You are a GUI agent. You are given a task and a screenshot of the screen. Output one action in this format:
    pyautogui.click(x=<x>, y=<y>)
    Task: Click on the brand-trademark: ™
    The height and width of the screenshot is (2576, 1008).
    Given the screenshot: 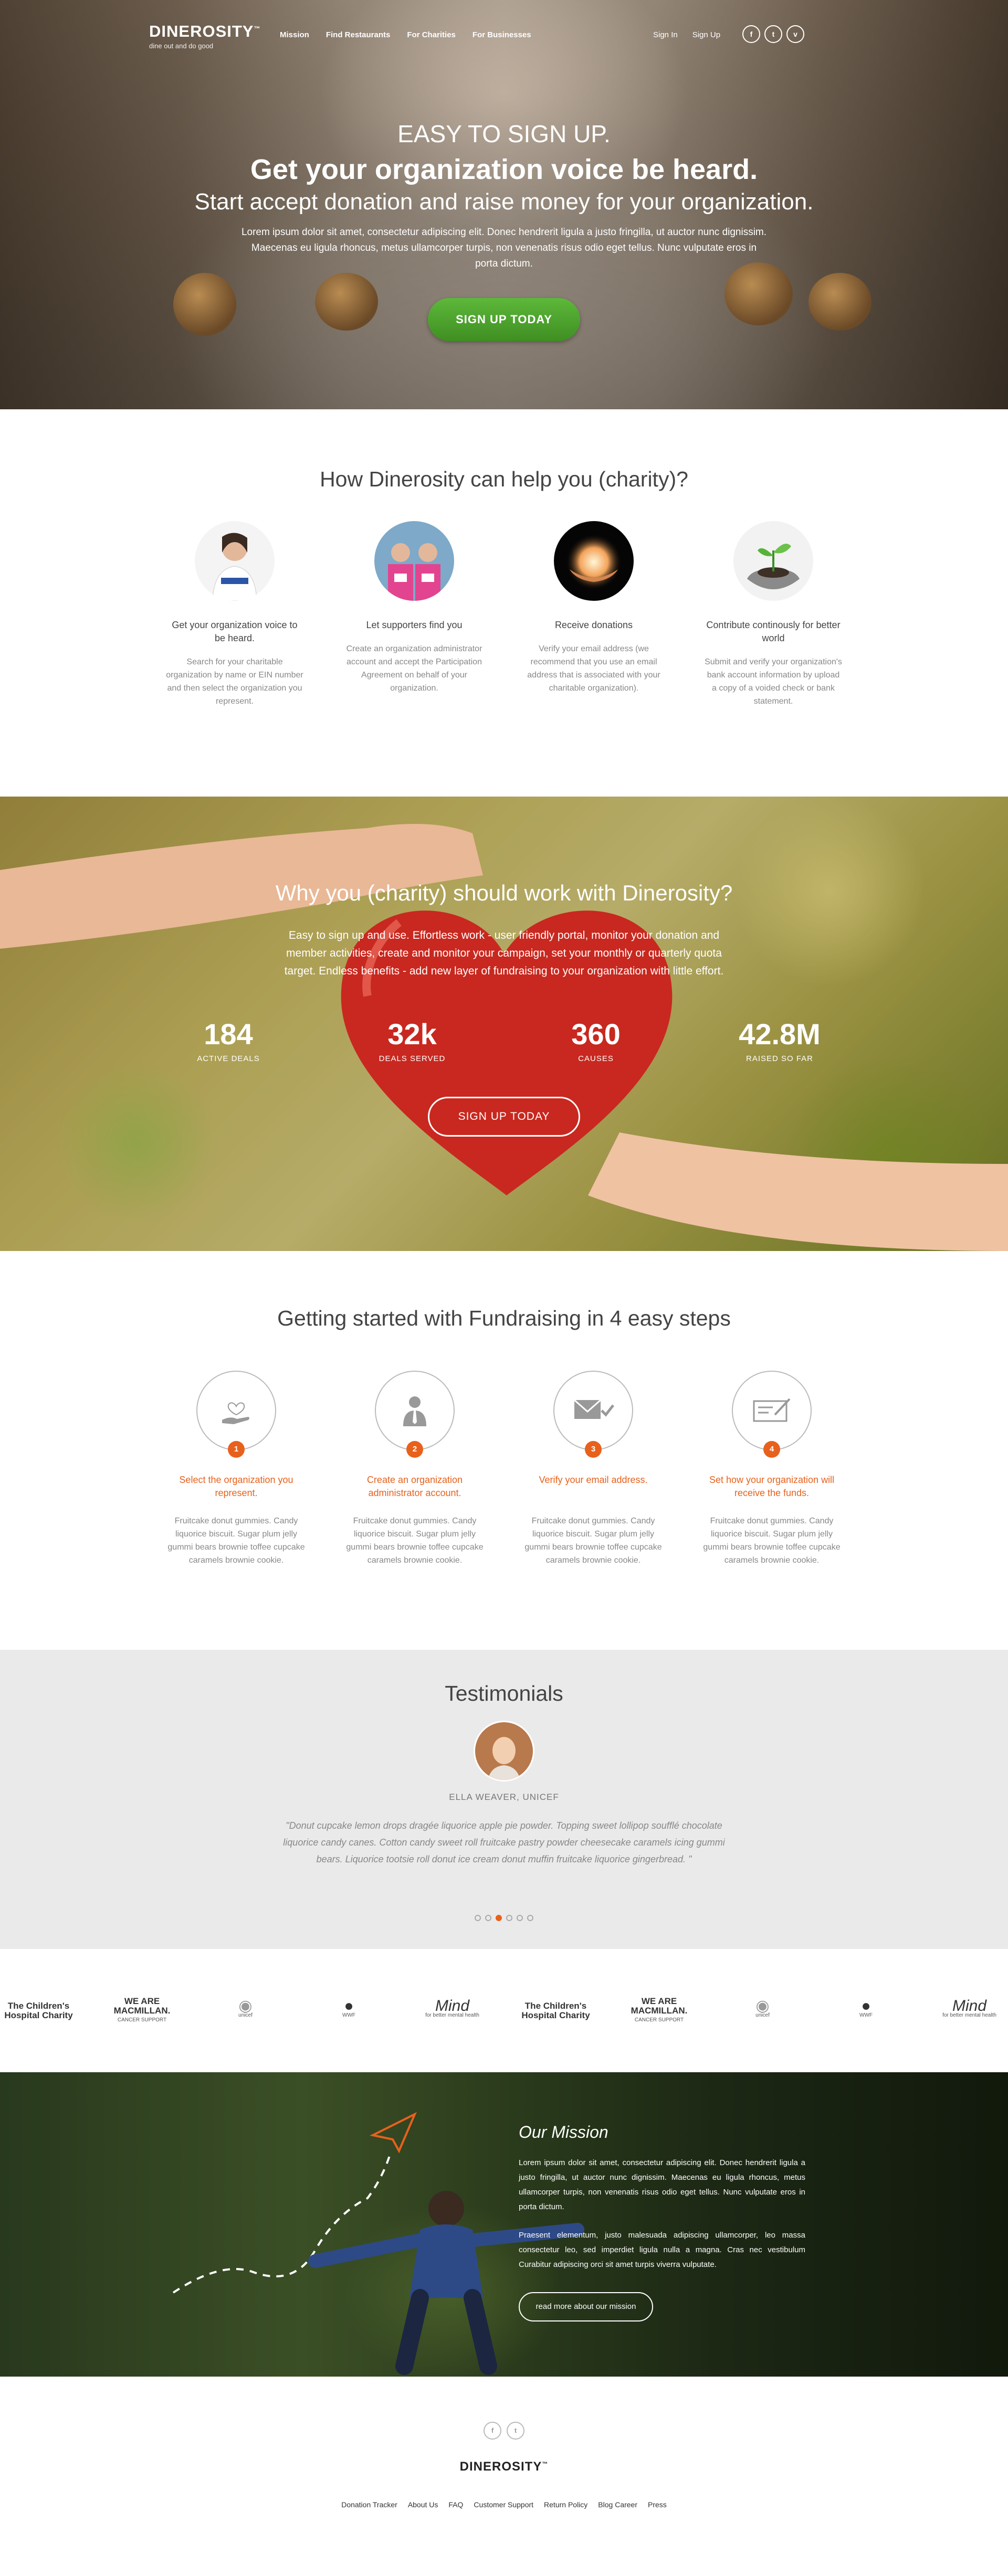 What is the action you would take?
    pyautogui.click(x=257, y=29)
    